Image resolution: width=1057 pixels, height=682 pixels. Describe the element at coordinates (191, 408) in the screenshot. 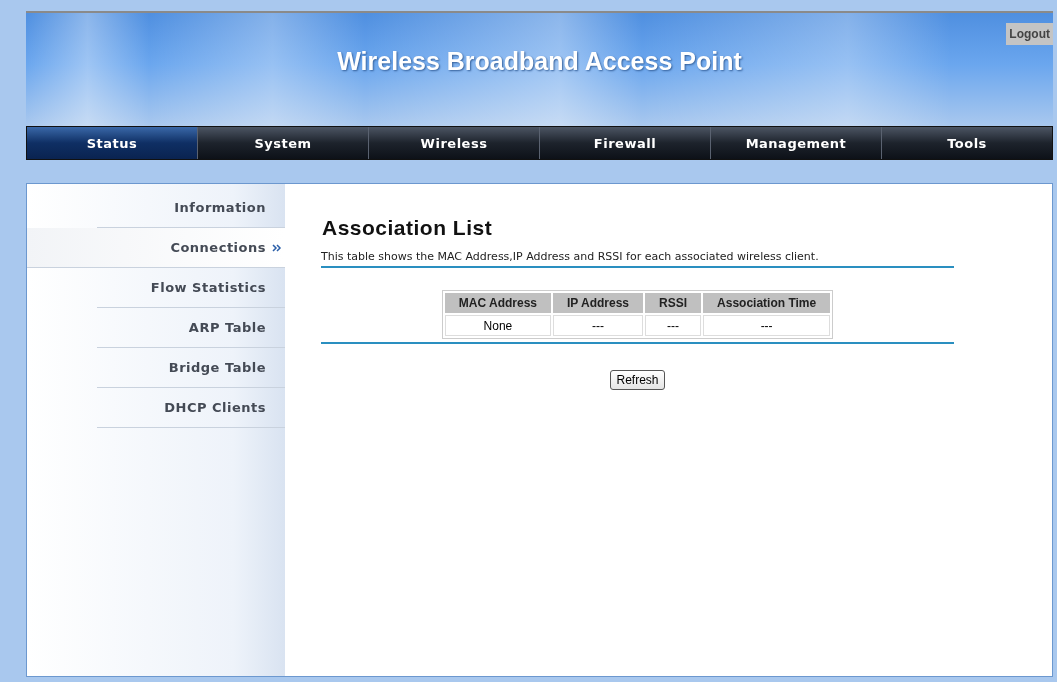

I see `sidebar-item: DHCP Clients` at that location.